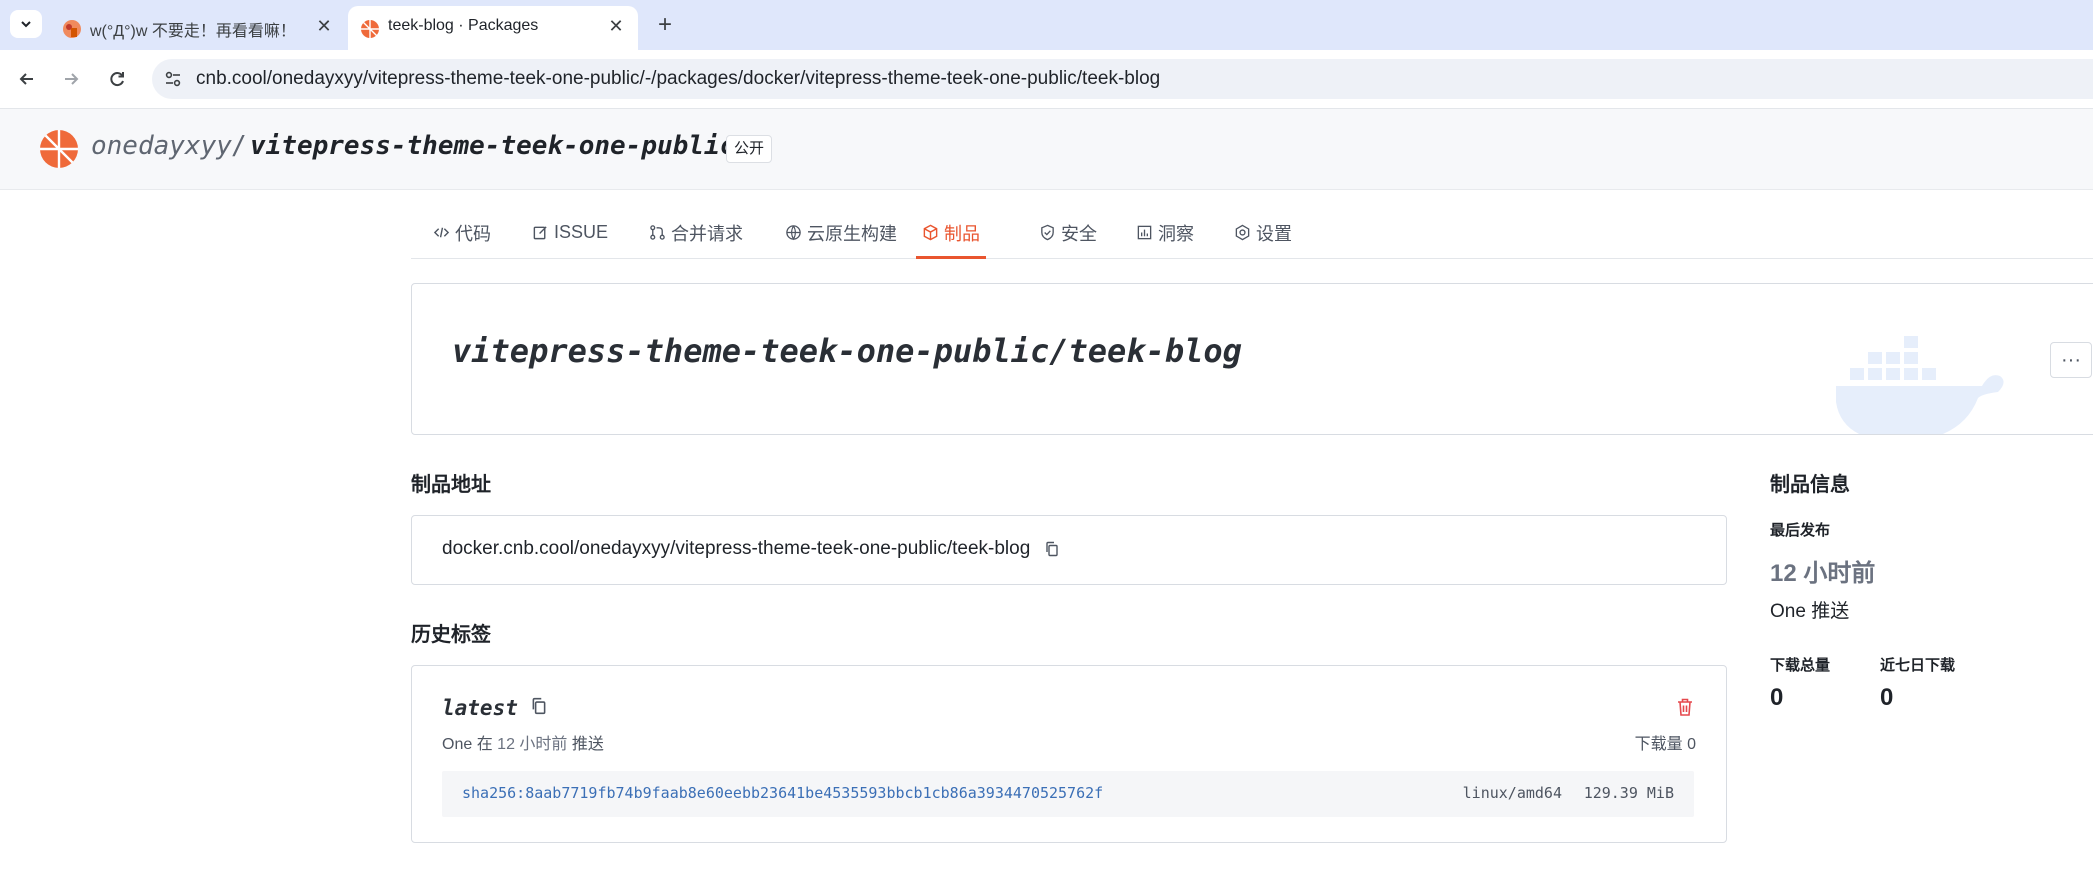  I want to click on tab-settings: 设置, so click(1263, 232).